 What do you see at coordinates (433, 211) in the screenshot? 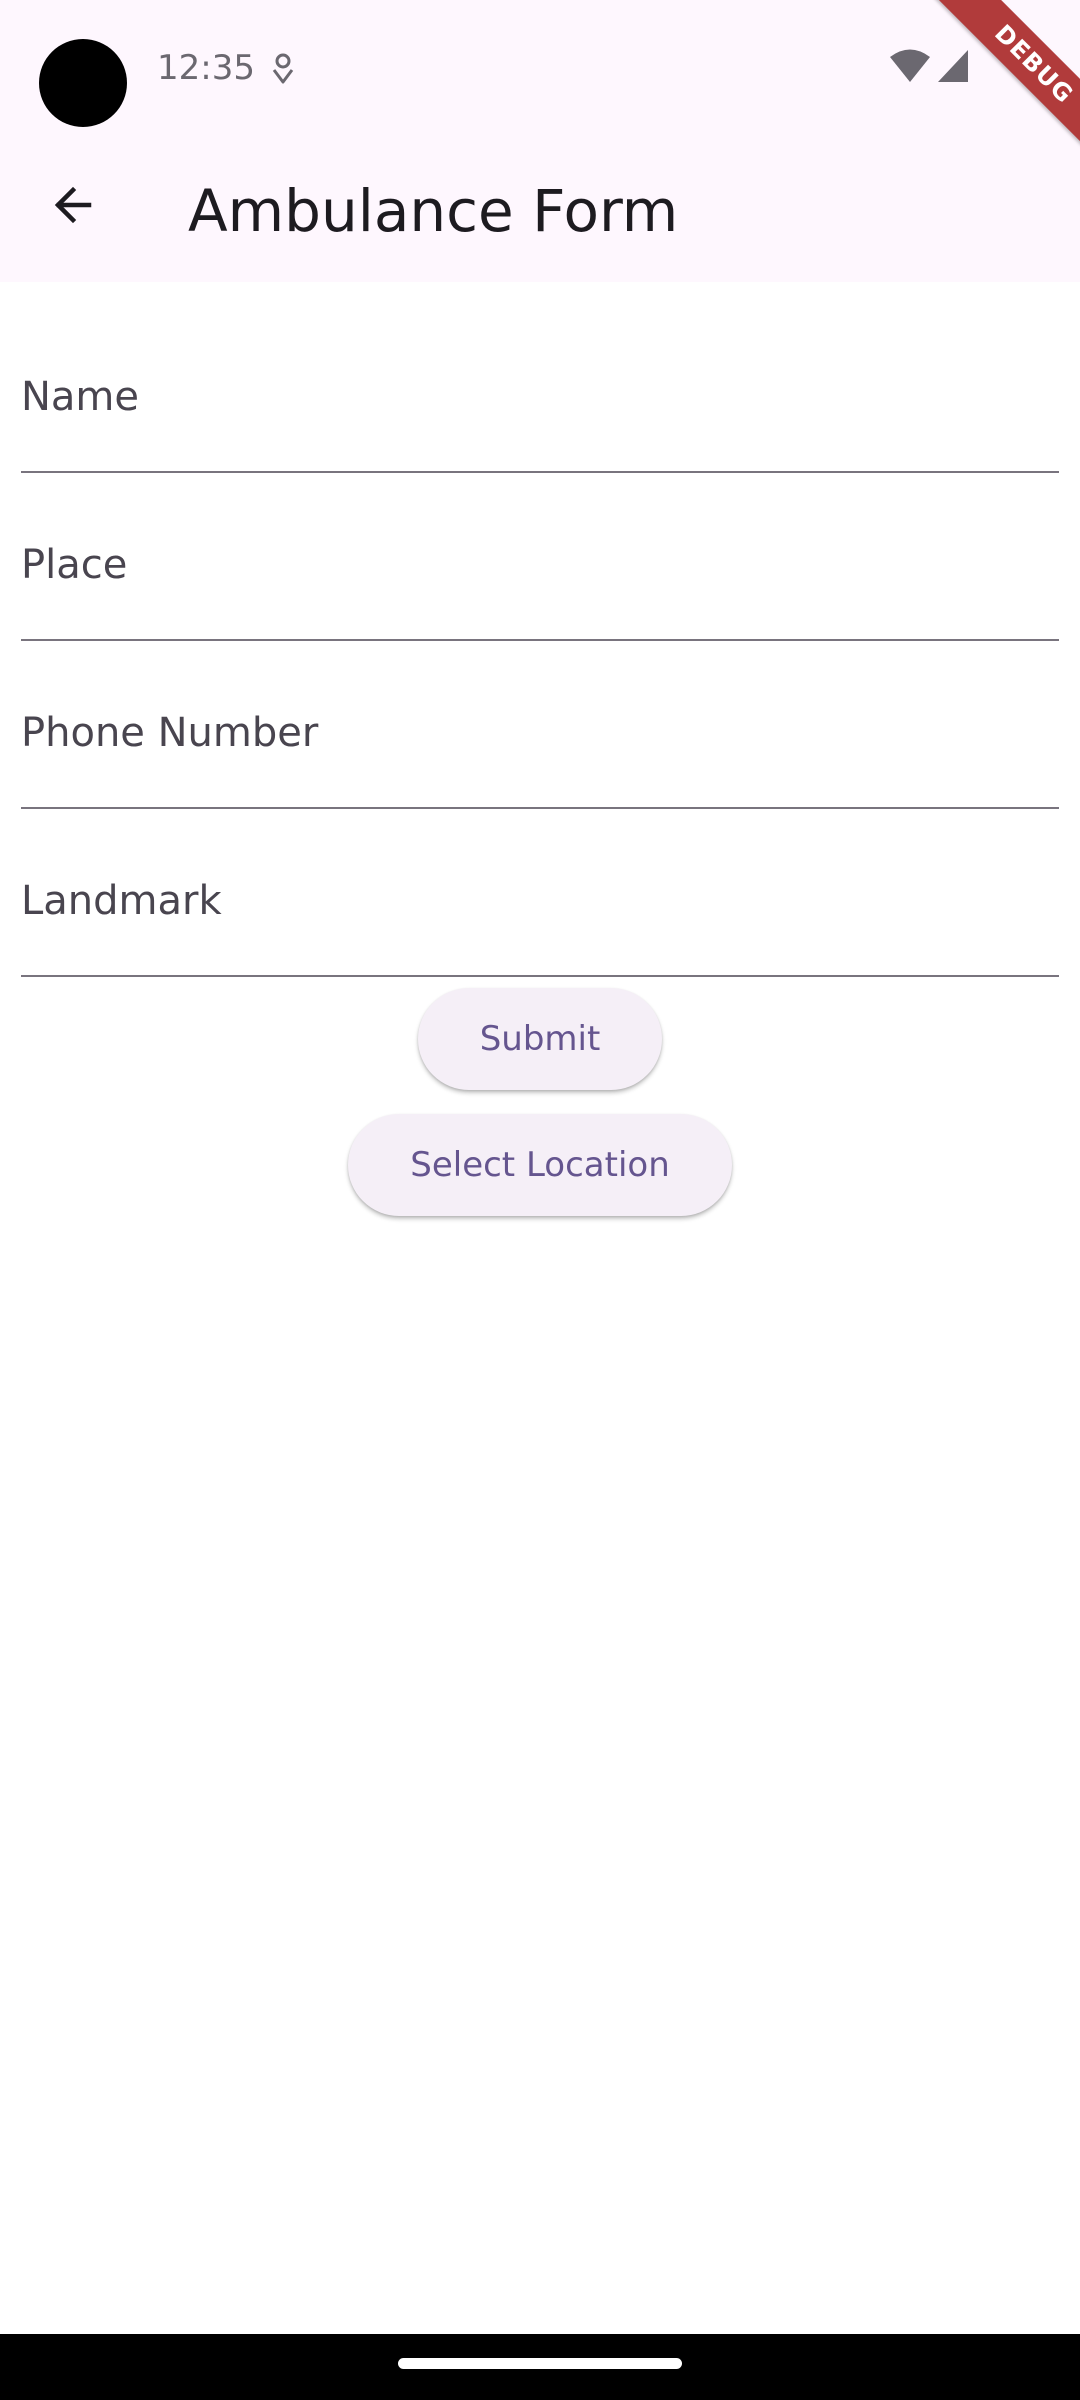
I see `page-title: Ambulance Form` at bounding box center [433, 211].